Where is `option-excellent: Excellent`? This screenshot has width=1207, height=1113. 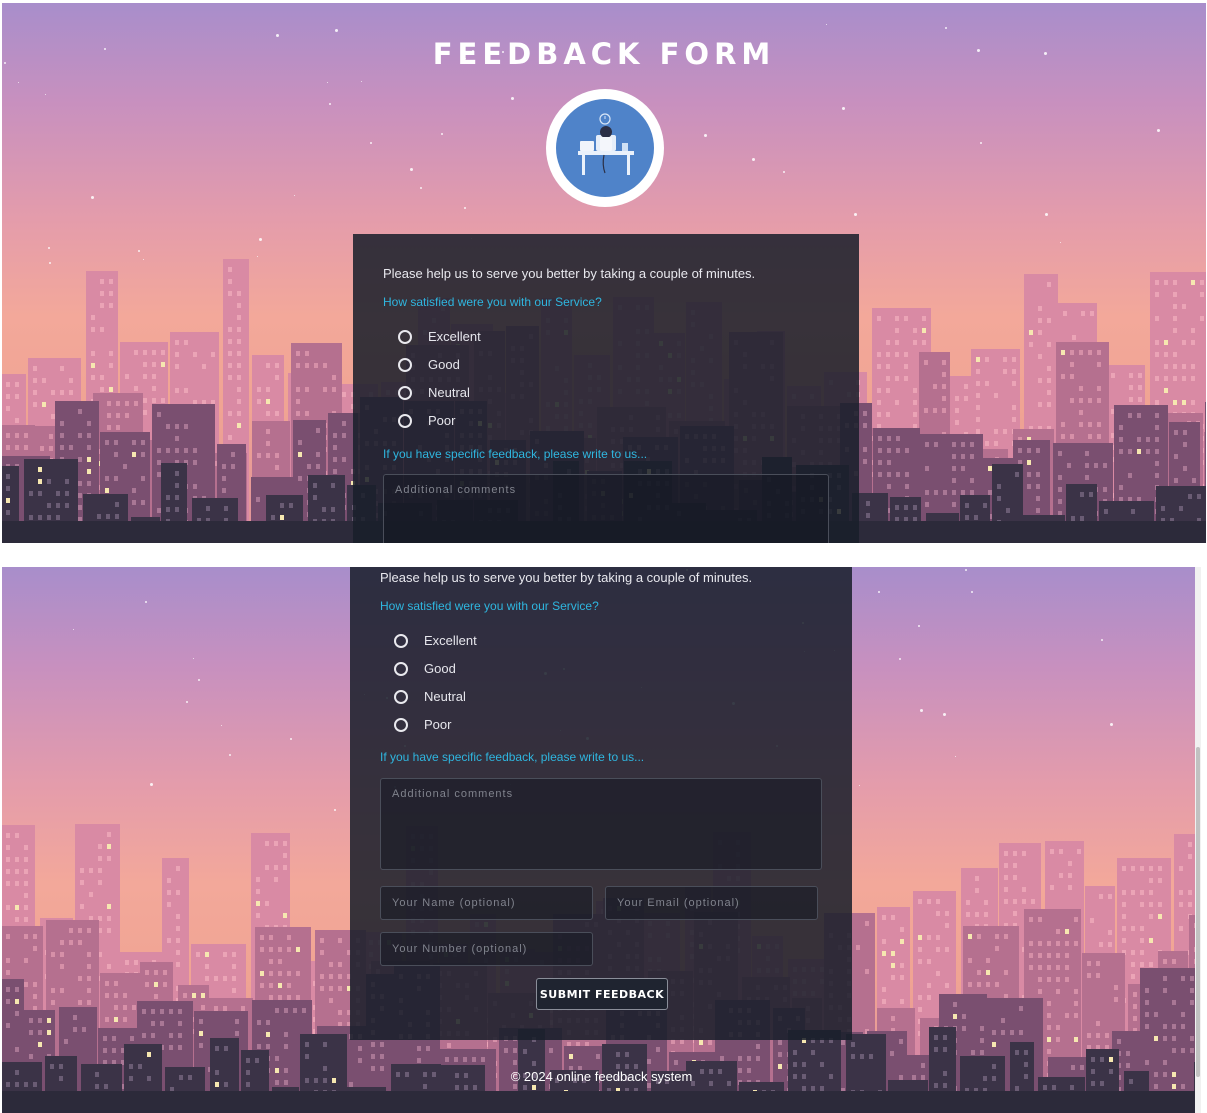
option-excellent: Excellent is located at coordinates (439, 336).